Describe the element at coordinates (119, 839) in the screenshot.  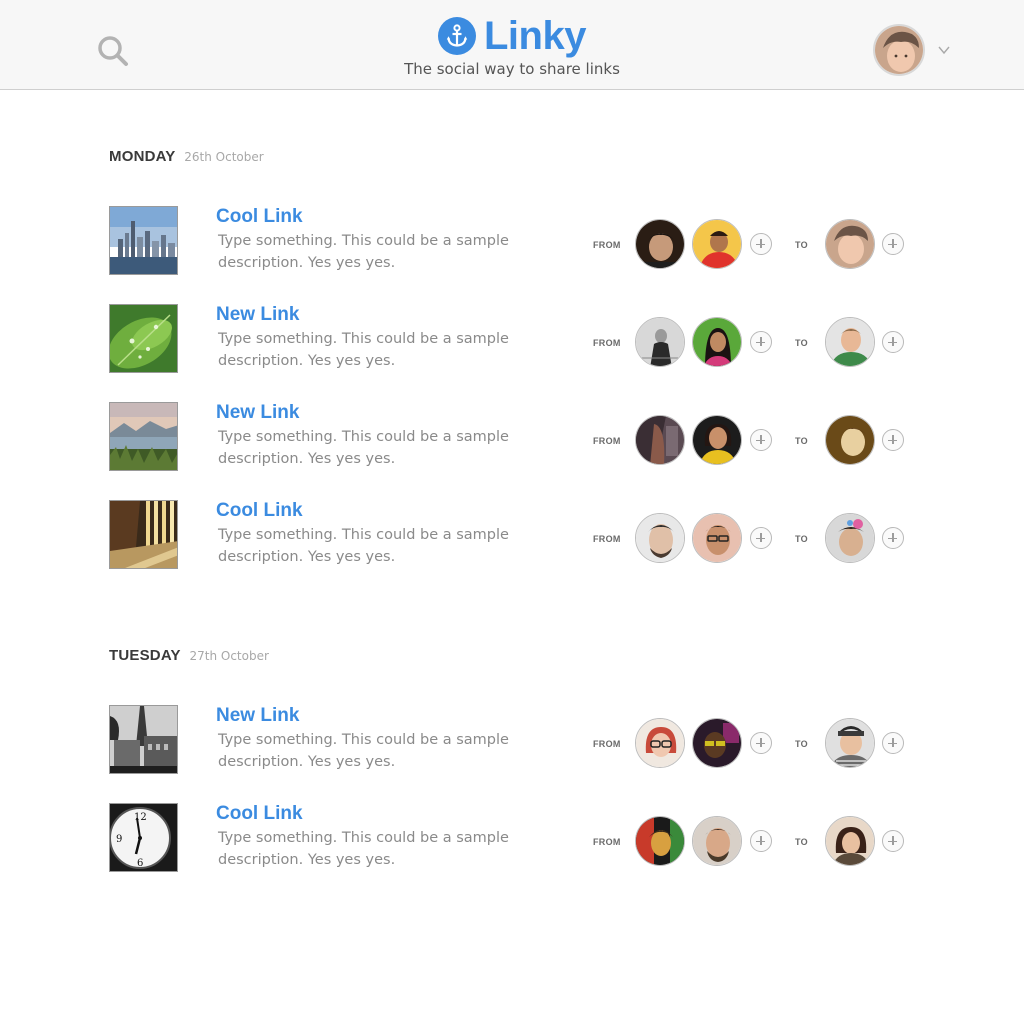
I see `svg-text: 9` at that location.